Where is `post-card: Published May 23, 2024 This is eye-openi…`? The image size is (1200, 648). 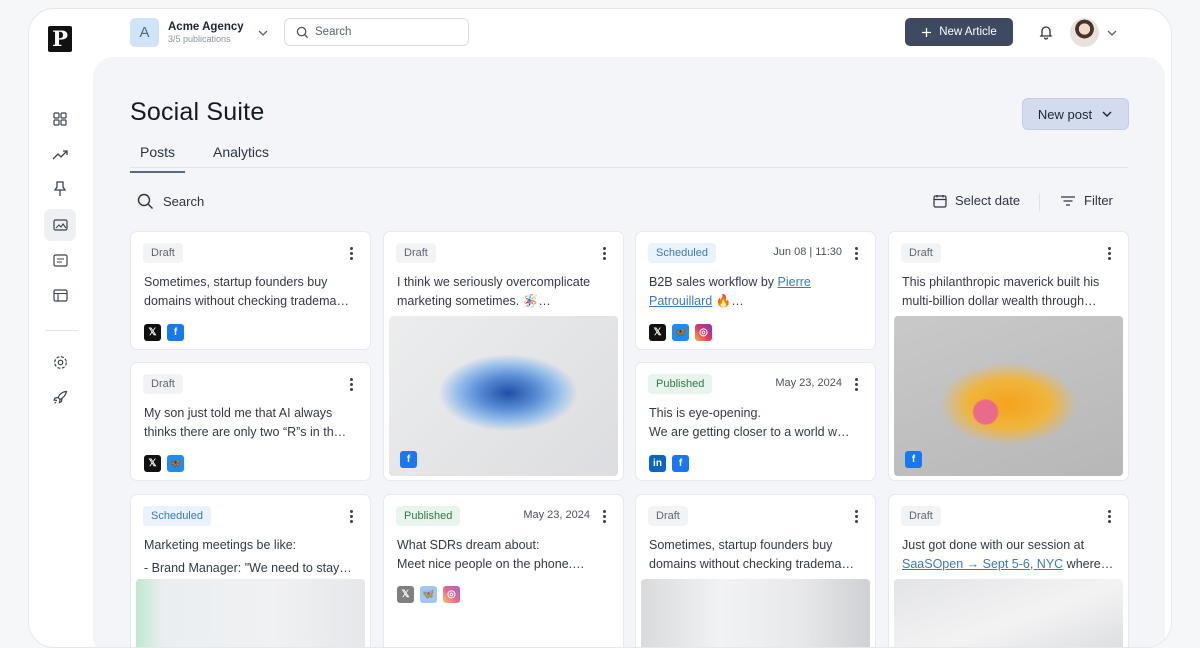 post-card: Published May 23, 2024 This is eye-openi… is located at coordinates (755, 421).